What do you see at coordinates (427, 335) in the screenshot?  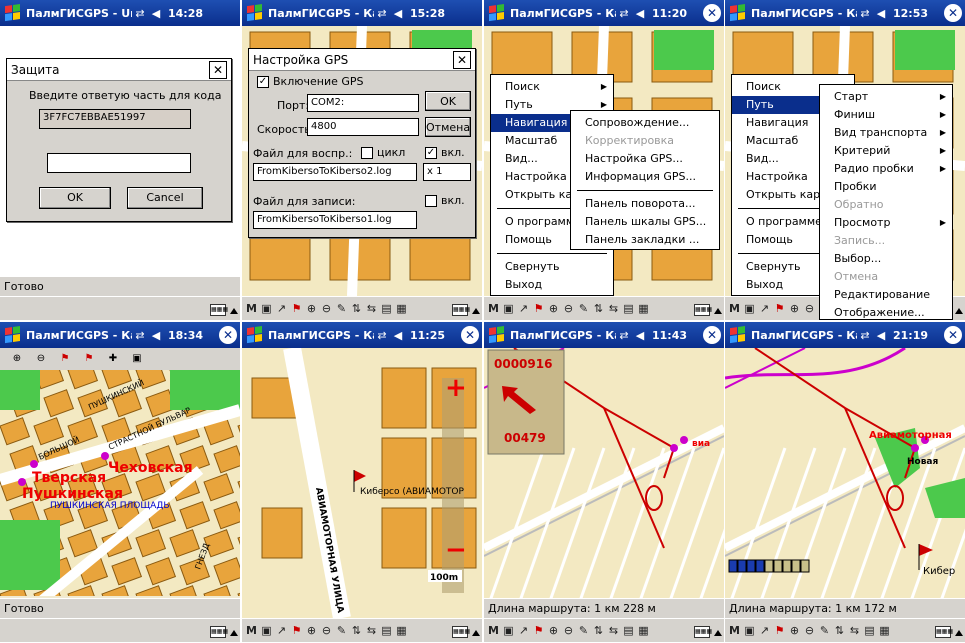 I see `clock-time: 11:25` at bounding box center [427, 335].